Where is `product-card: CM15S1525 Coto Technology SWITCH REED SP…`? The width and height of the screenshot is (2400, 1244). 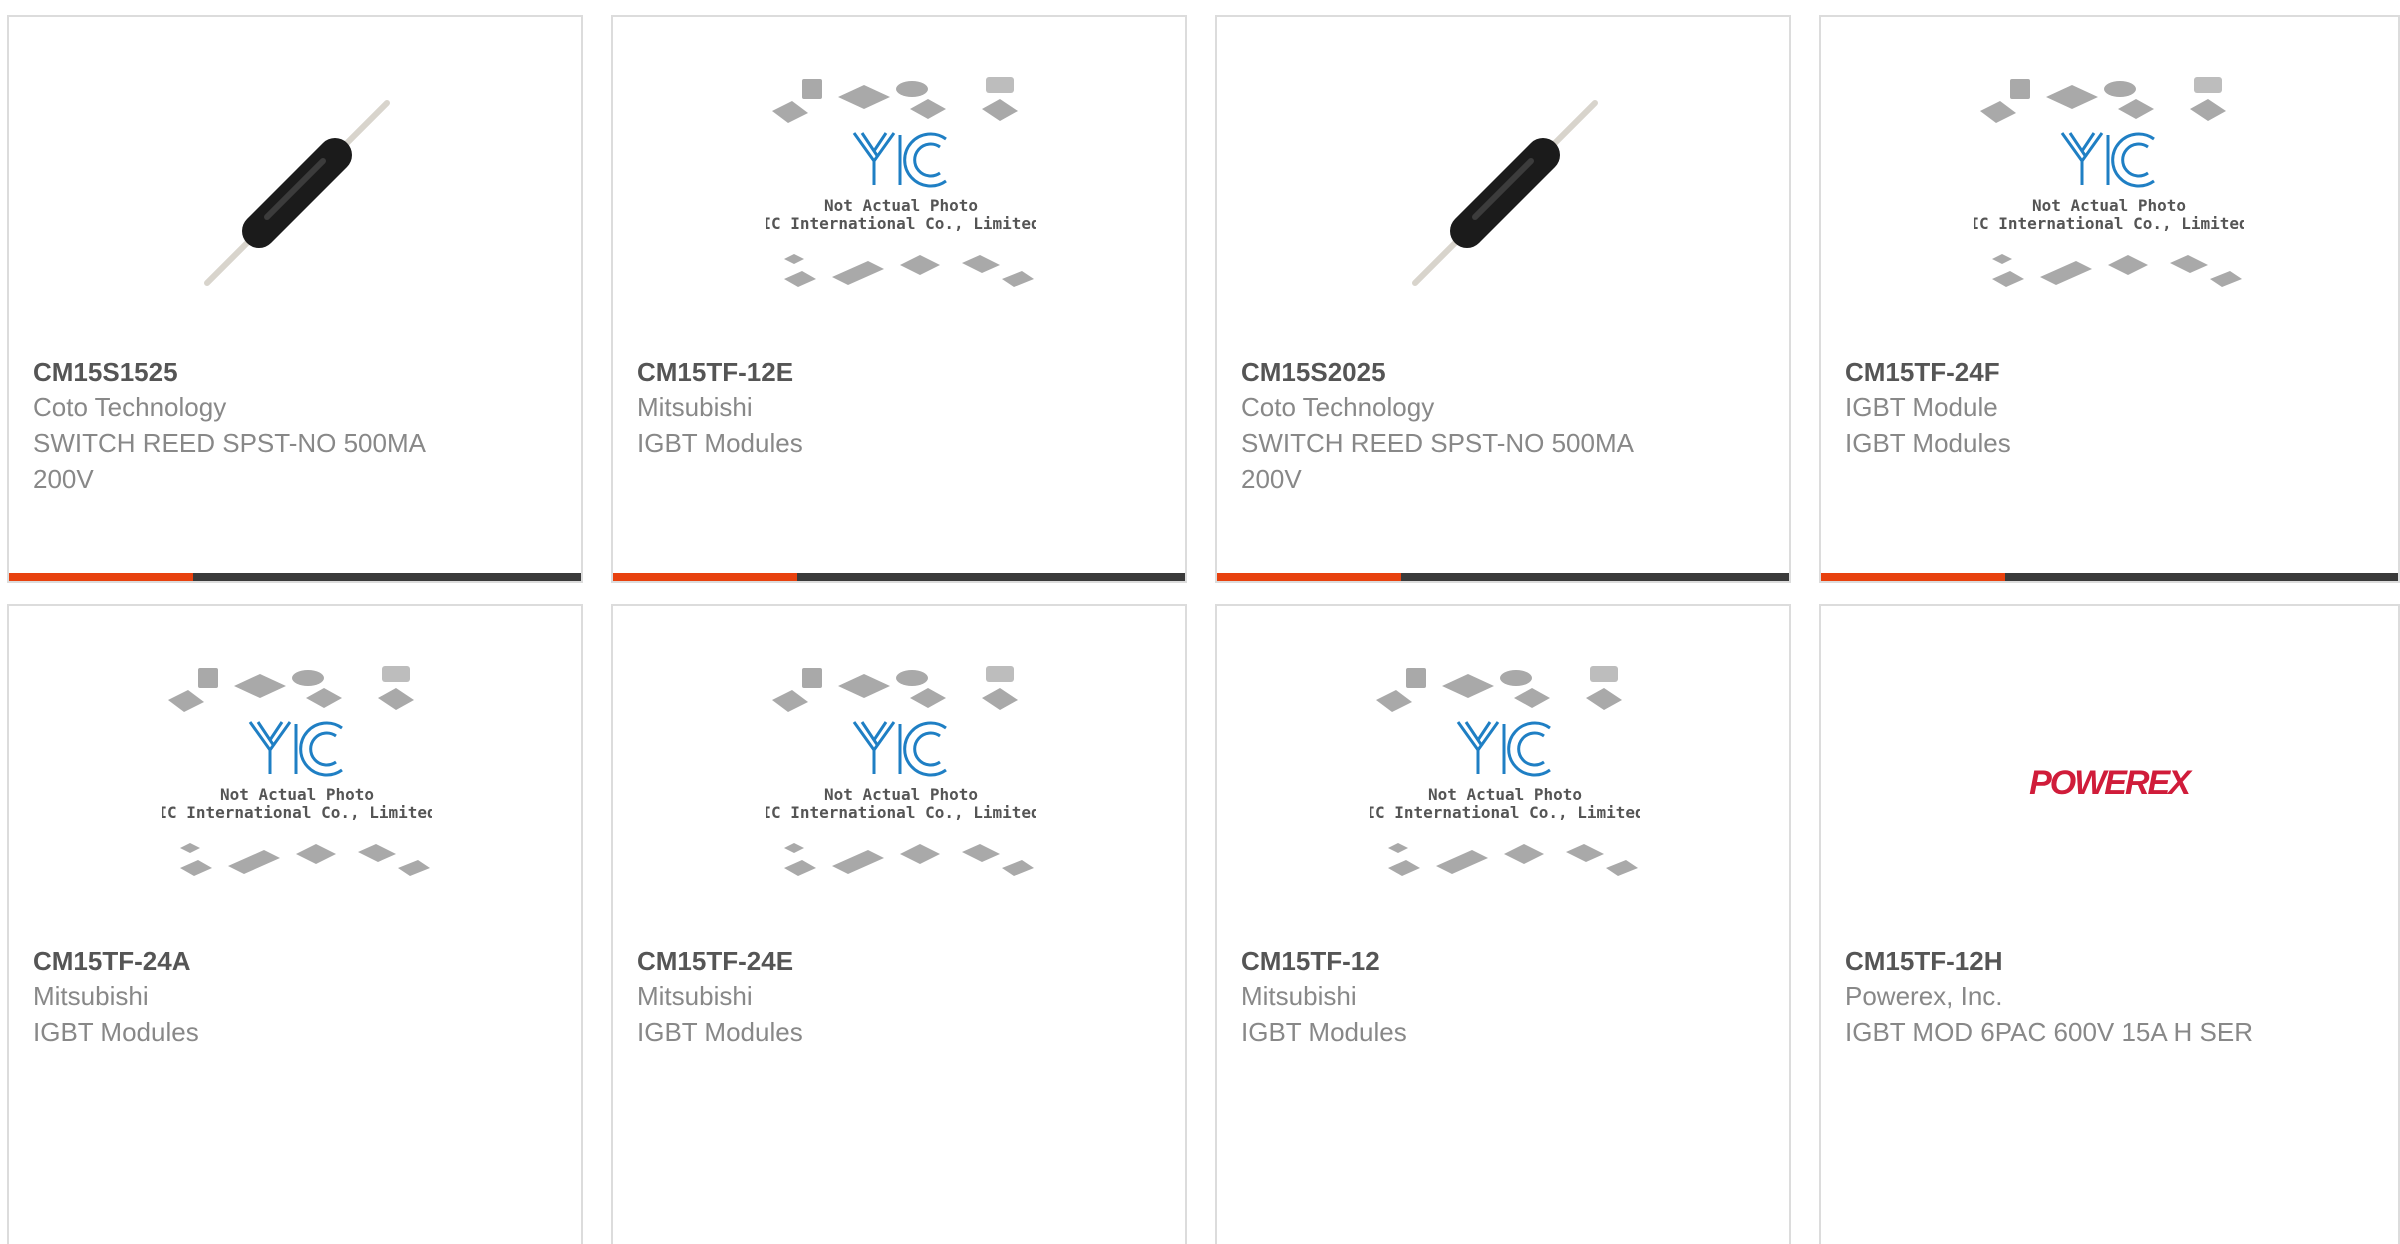 product-card: CM15S1525 Coto Technology SWITCH REED SP… is located at coordinates (295, 299).